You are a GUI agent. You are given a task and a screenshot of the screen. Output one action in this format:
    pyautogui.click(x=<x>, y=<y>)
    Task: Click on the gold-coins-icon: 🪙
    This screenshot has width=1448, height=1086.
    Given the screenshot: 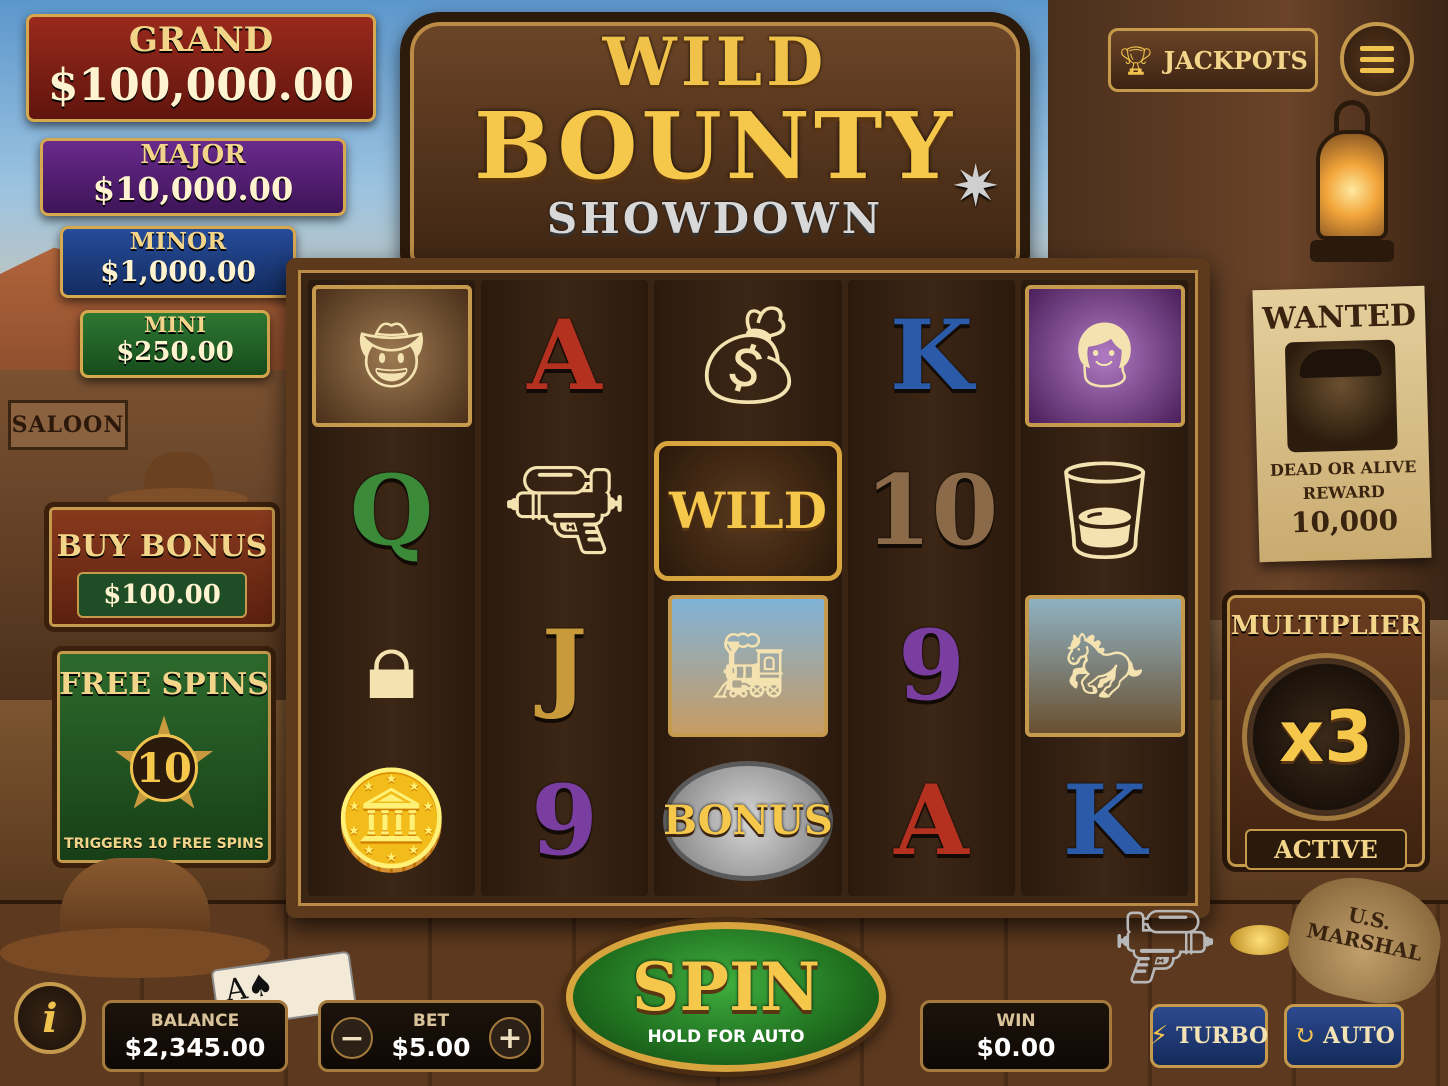 What is the action you would take?
    pyautogui.click(x=391, y=820)
    